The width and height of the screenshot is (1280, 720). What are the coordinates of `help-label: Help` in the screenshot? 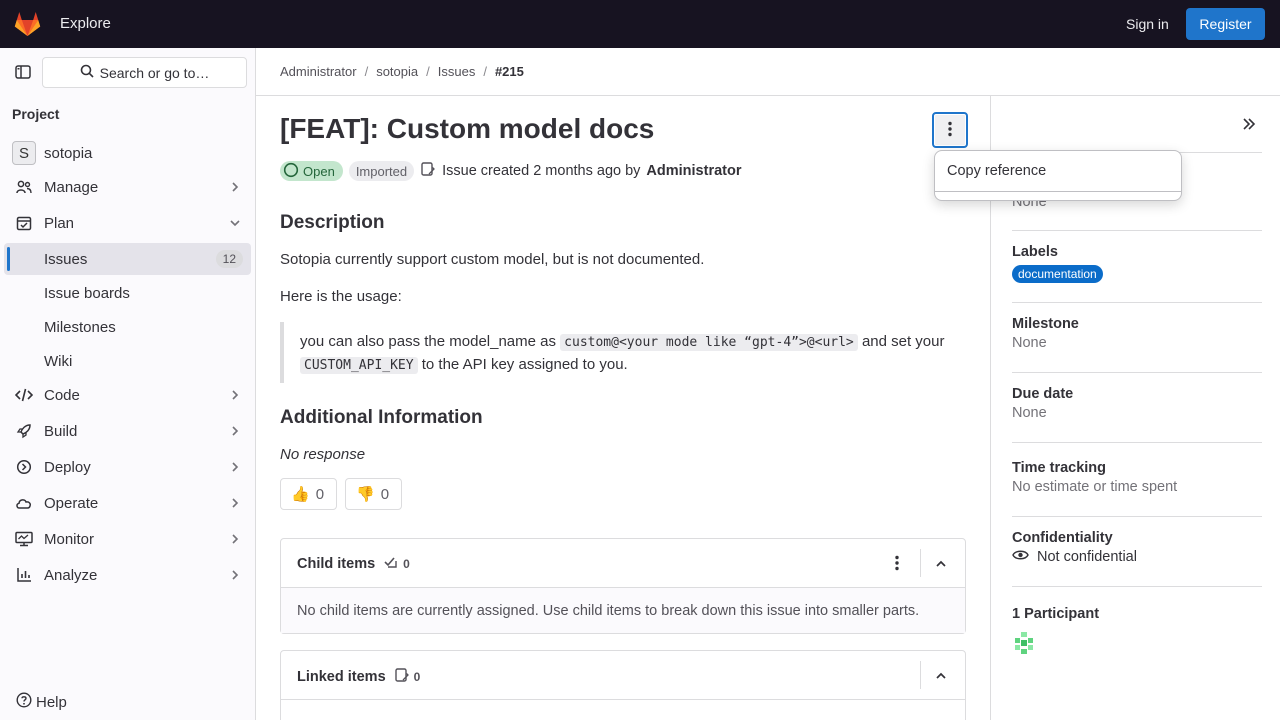 It's located at (51, 702).